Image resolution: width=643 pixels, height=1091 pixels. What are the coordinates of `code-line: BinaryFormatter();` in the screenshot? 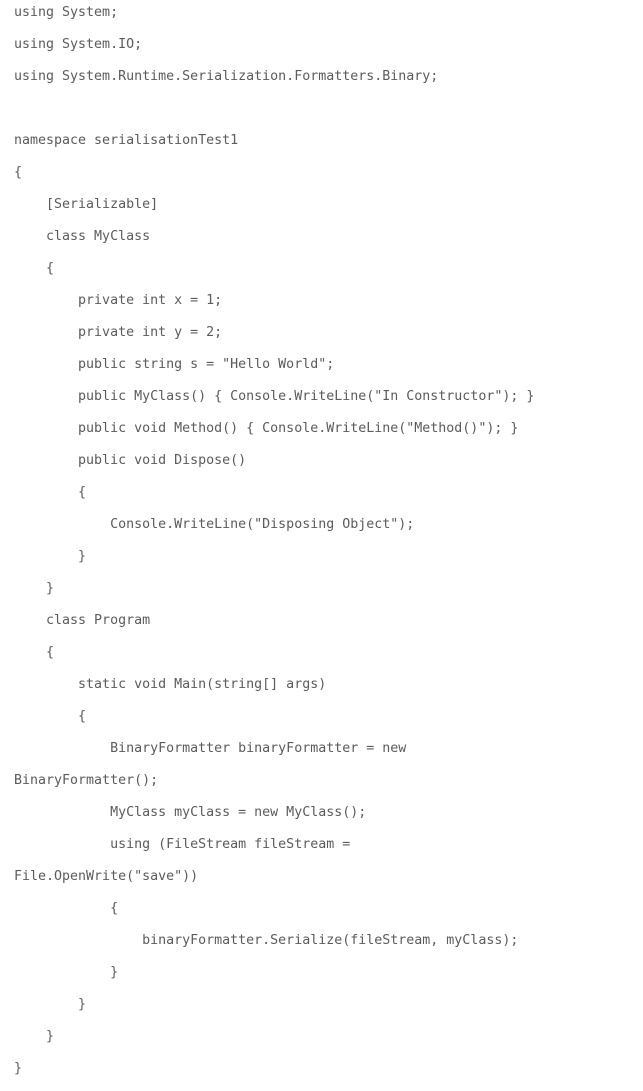 It's located at (86, 780).